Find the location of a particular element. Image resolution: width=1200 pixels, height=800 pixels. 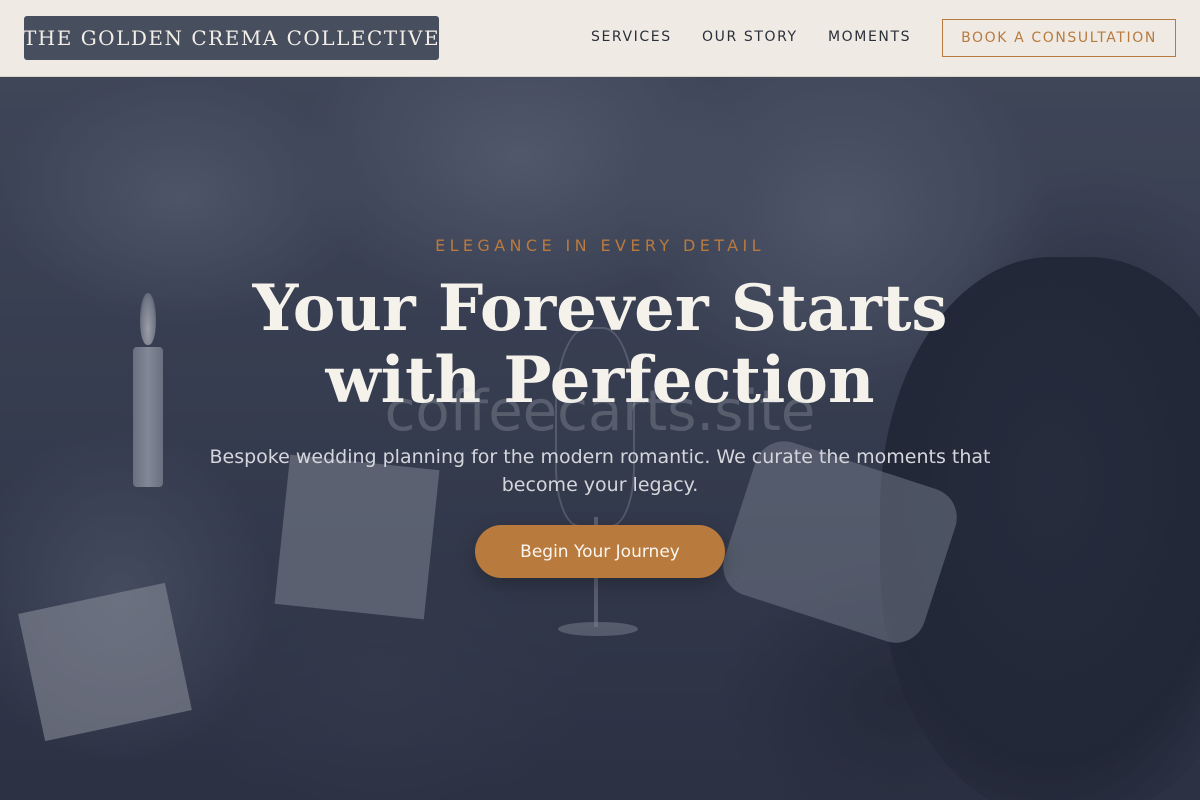

nav-link-moments: MOMENTS is located at coordinates (869, 37).